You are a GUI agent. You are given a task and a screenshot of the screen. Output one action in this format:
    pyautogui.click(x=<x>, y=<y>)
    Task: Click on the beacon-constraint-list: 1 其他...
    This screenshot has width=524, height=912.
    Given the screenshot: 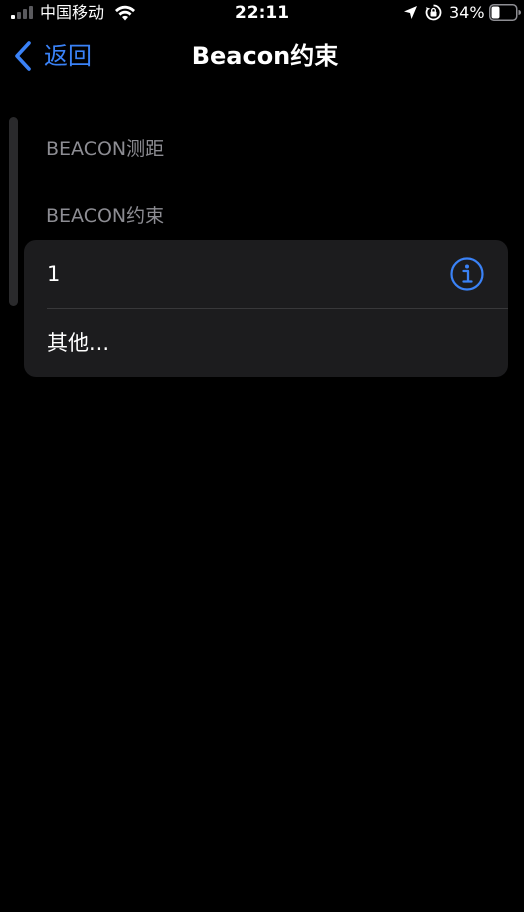 What is the action you would take?
    pyautogui.click(x=266, y=308)
    